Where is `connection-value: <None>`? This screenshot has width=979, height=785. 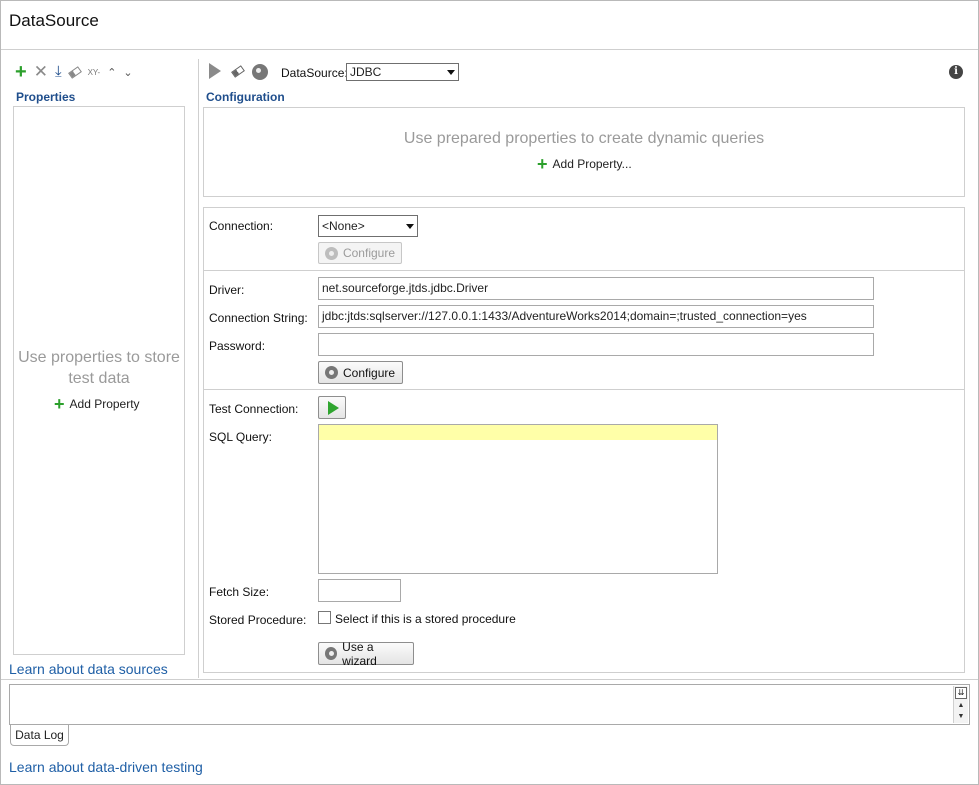 connection-value: <None> is located at coordinates (343, 226).